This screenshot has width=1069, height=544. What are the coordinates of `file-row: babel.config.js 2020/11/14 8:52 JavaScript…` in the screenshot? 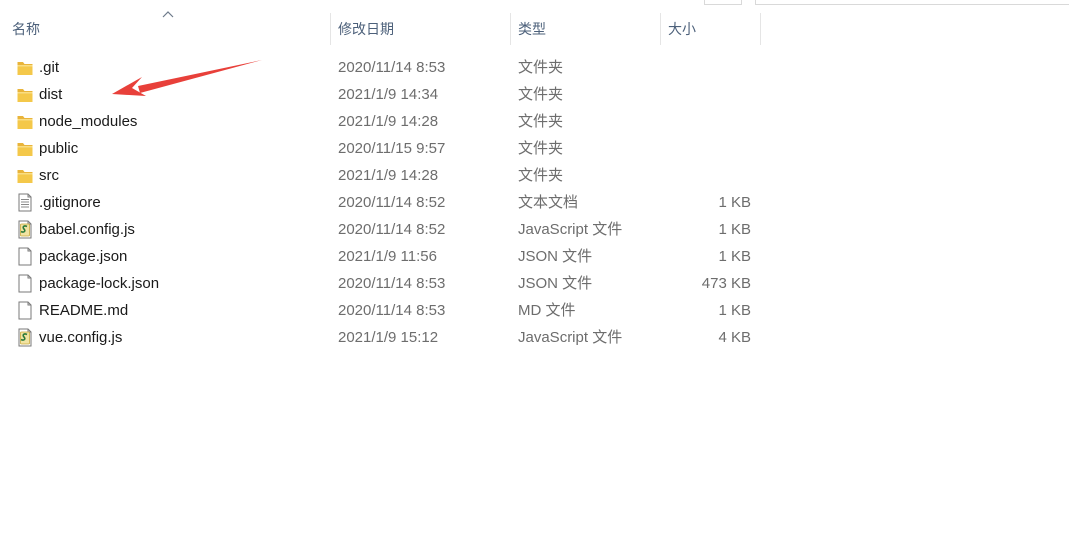 It's located at (380, 229).